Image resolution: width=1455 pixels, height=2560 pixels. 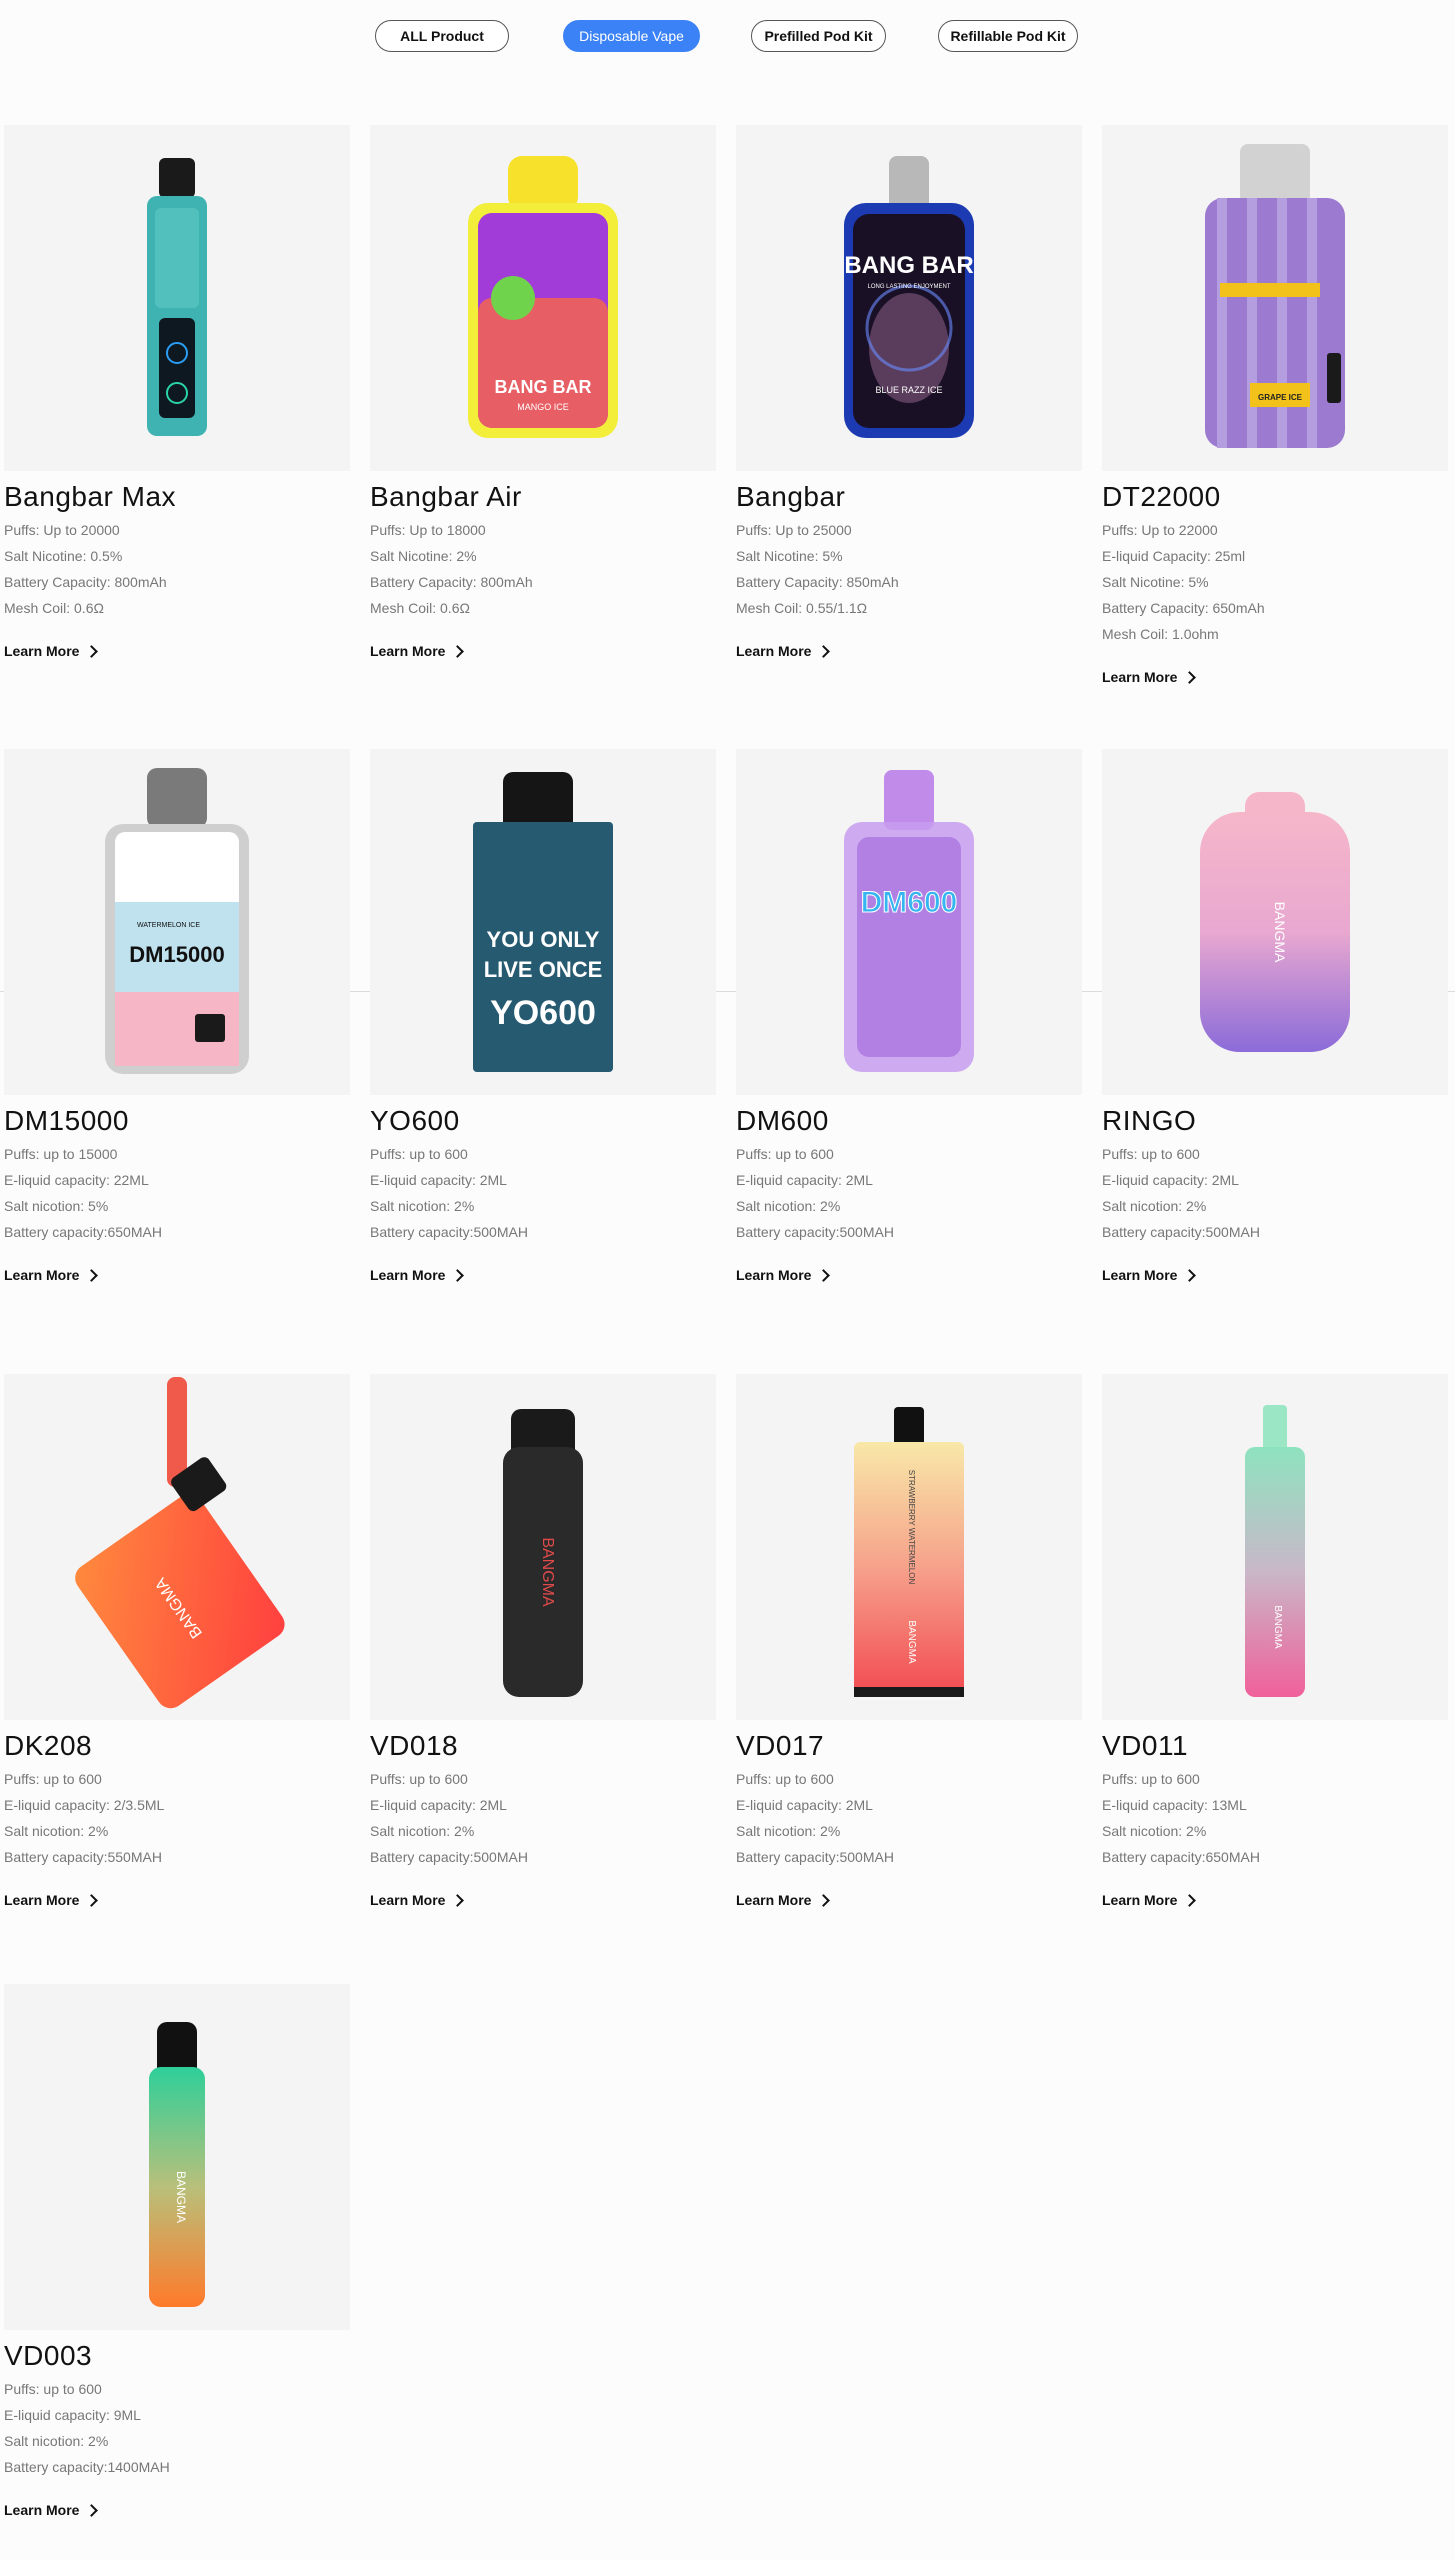 I want to click on product-spec: Puffs: Up to 25000, so click(x=794, y=530).